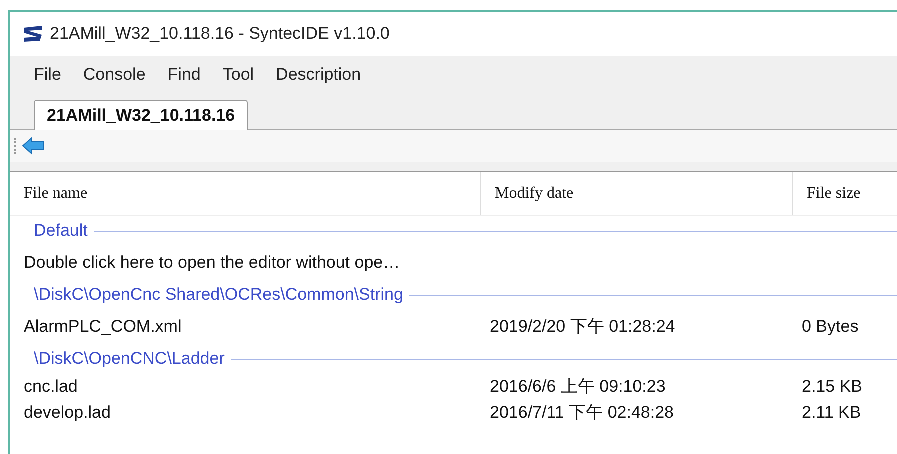  I want to click on file-size-cell: 2.15 KB, so click(832, 386).